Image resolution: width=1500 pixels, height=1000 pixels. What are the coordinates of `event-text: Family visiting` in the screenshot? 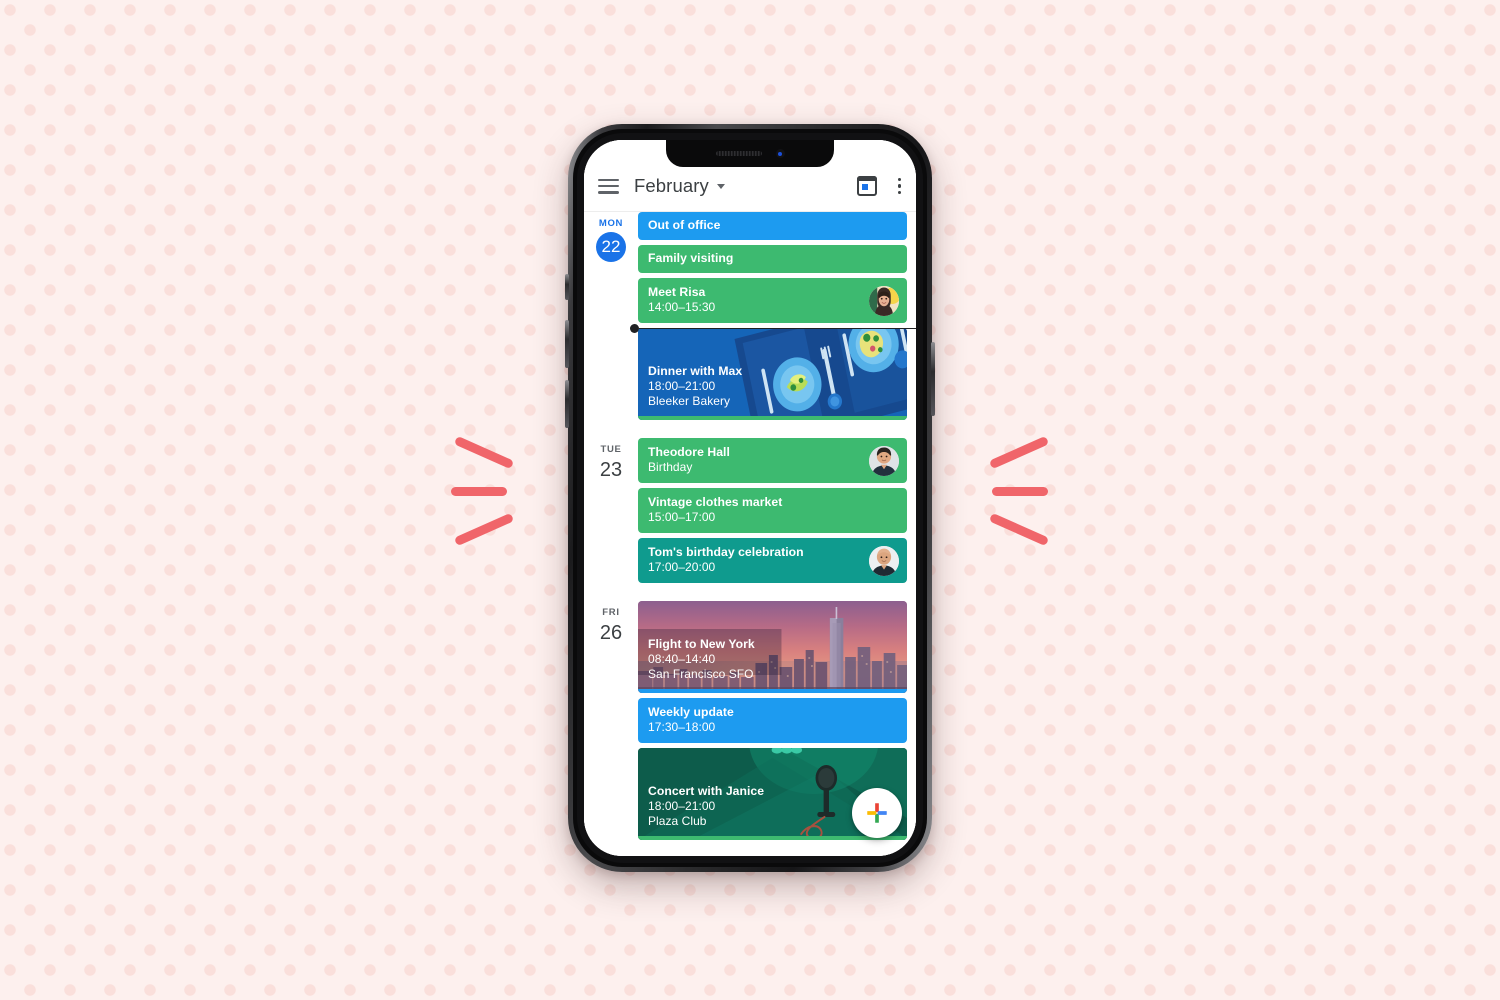 It's located at (772, 259).